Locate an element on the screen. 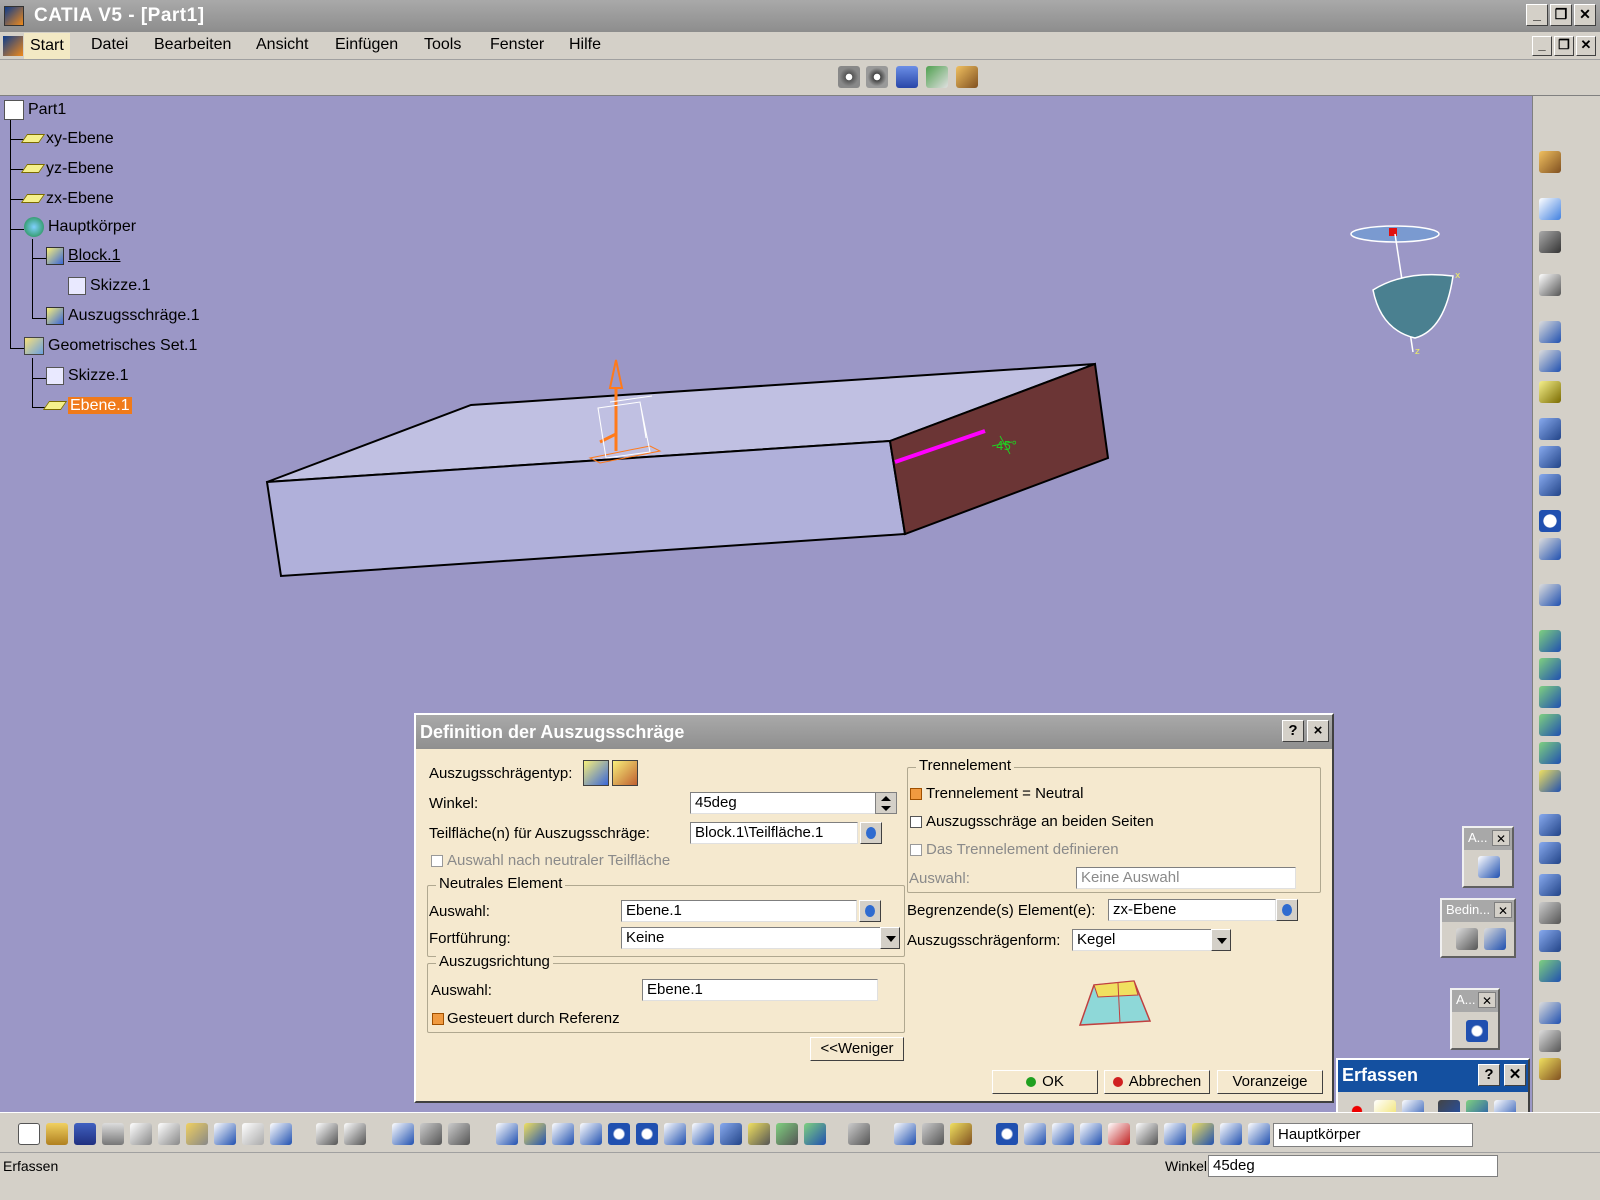  fill-icon is located at coordinates (1550, 697).